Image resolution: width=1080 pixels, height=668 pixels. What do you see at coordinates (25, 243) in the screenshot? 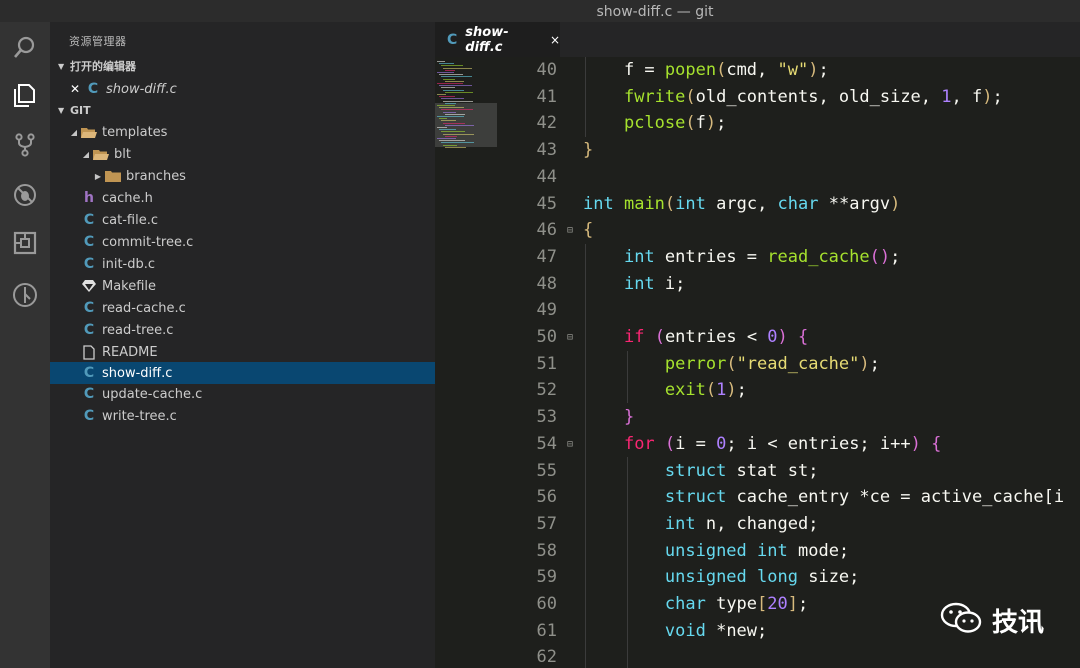
I see `extensions-icon` at bounding box center [25, 243].